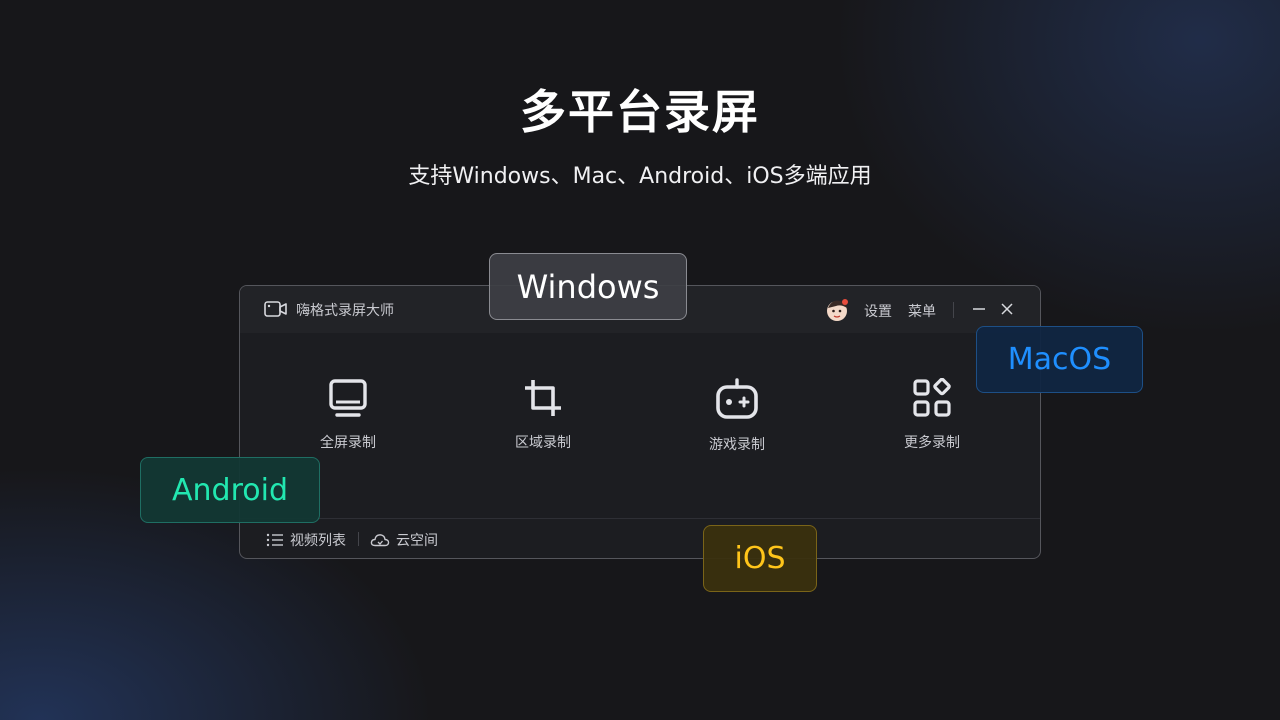  I want to click on mode-label: 游戏录制, so click(737, 445).